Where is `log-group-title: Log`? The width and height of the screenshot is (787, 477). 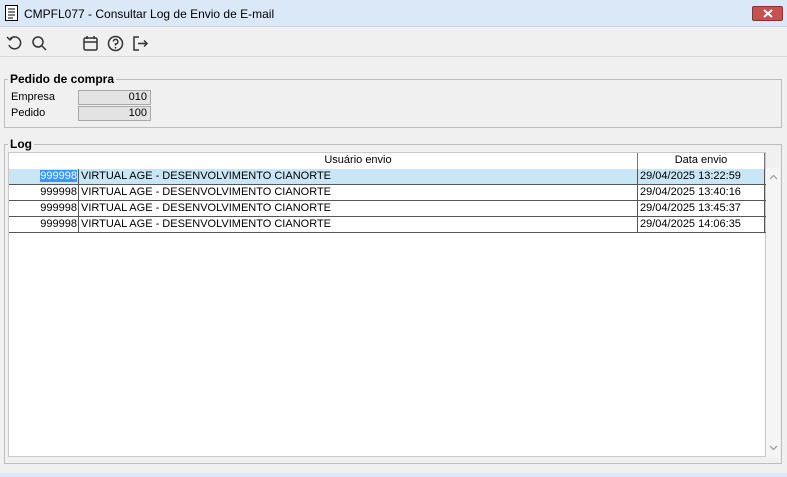
log-group-title: Log is located at coordinates (21, 144).